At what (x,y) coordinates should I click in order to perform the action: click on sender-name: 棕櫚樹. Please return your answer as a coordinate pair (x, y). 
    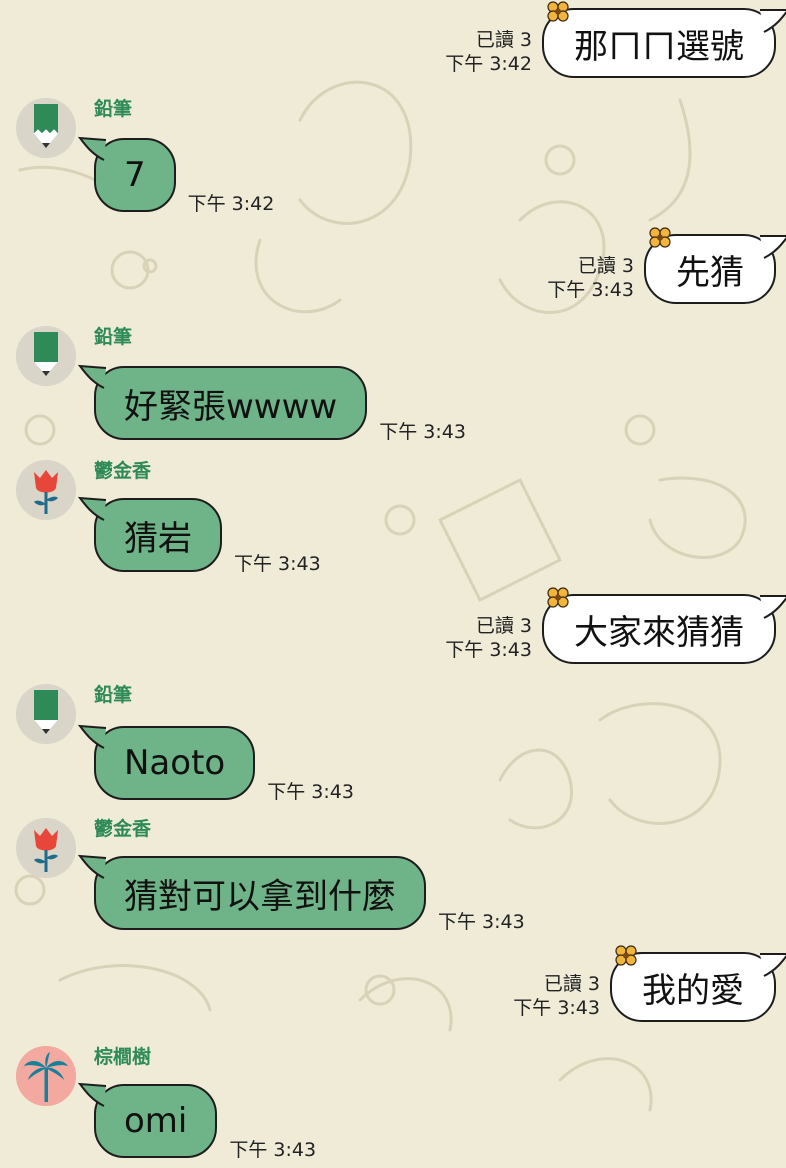
    Looking at the image, I should click on (123, 1057).